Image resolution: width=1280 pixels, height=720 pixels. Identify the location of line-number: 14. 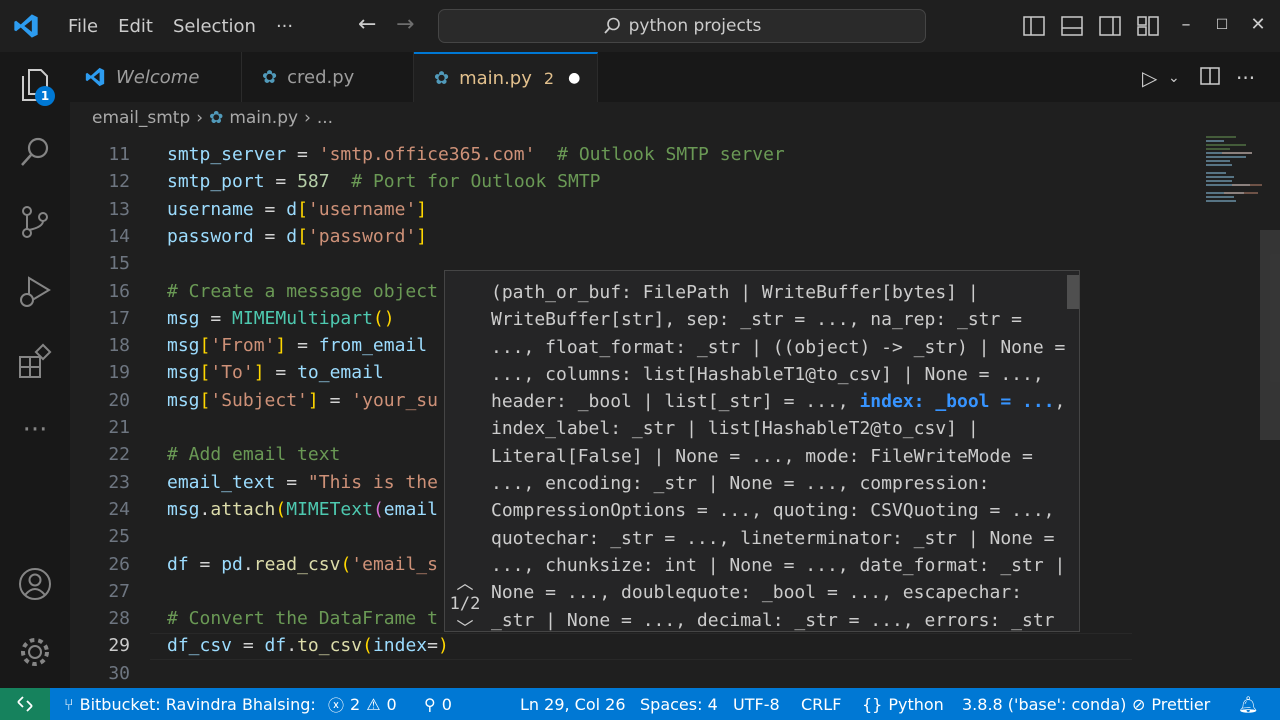
(119, 236).